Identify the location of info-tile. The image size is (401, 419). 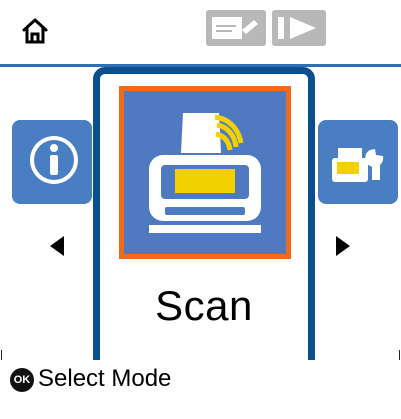
(52, 162).